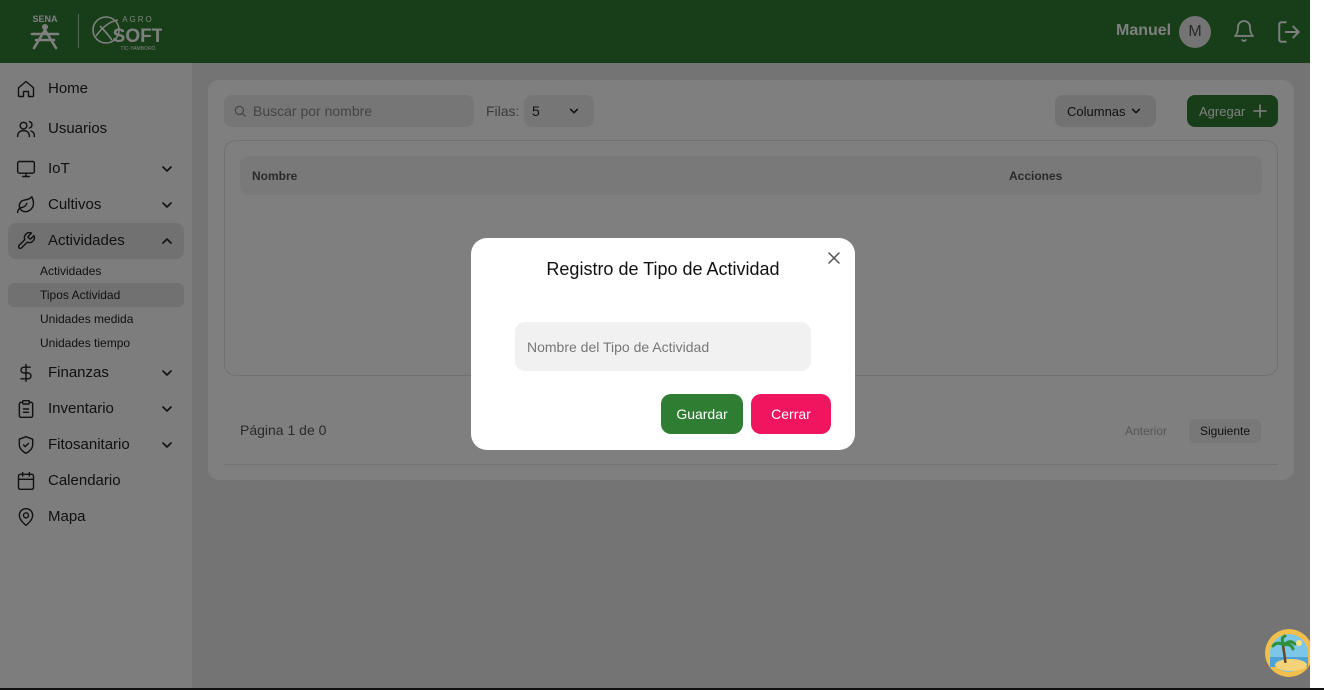 The image size is (1324, 690). I want to click on close-button: Cerrar, so click(791, 414).